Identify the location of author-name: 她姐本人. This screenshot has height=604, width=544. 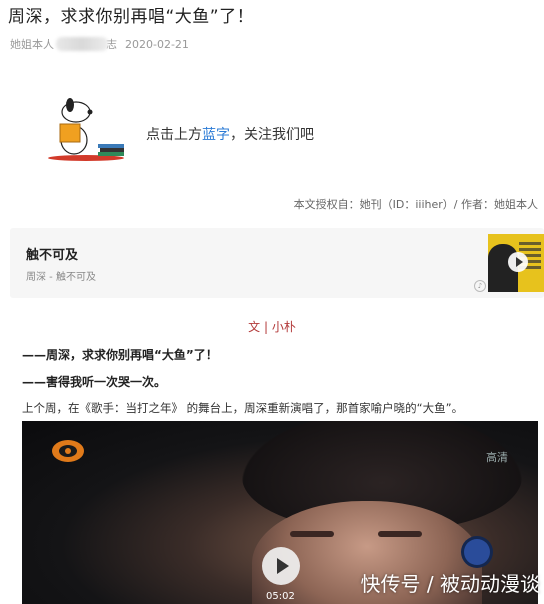
(32, 44).